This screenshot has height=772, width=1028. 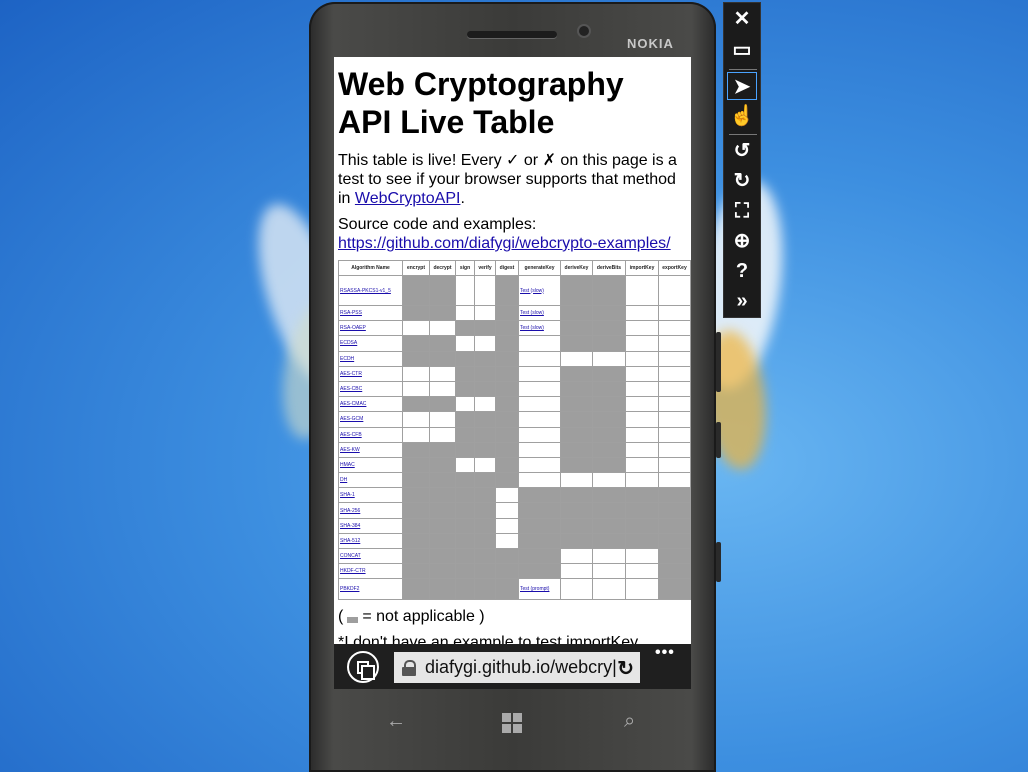 I want to click on algorithm-name-link: ECDSA, so click(x=370, y=343).